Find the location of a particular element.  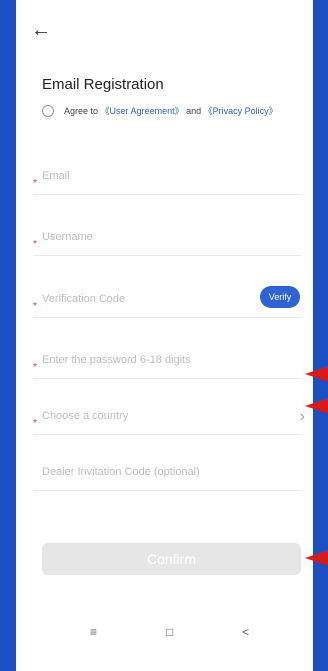

menu-icon: ≡ is located at coordinates (93, 632).